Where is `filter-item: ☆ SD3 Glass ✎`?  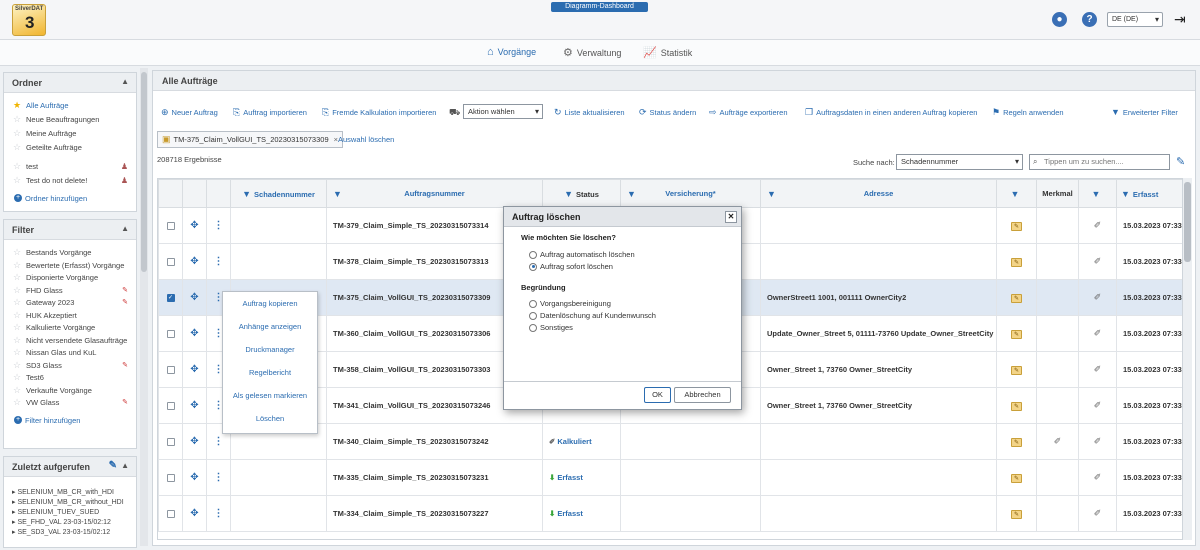
filter-item: ☆ SD3 Glass ✎ is located at coordinates (70, 365).